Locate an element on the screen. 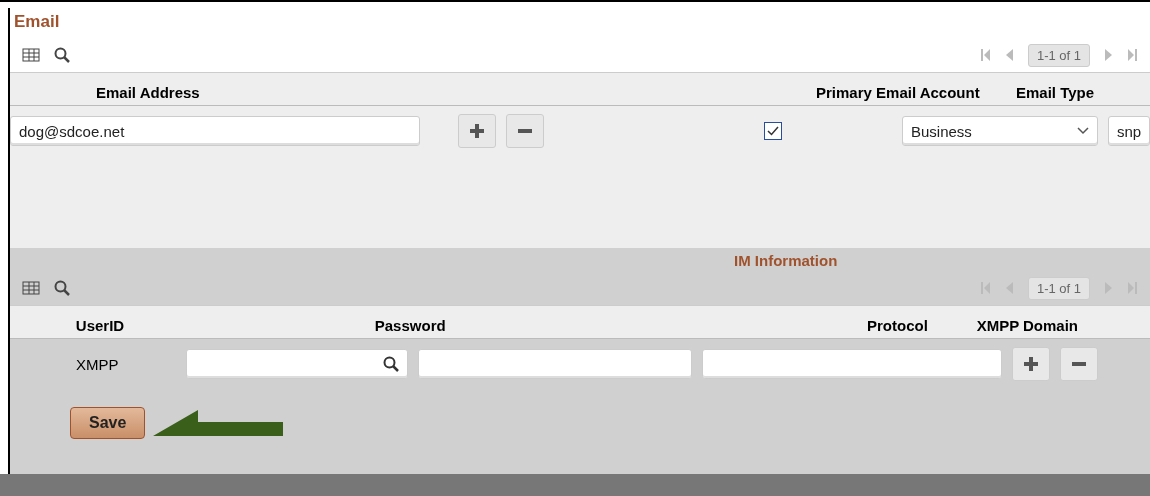 The image size is (1150, 496). domain-field is located at coordinates (852, 364).